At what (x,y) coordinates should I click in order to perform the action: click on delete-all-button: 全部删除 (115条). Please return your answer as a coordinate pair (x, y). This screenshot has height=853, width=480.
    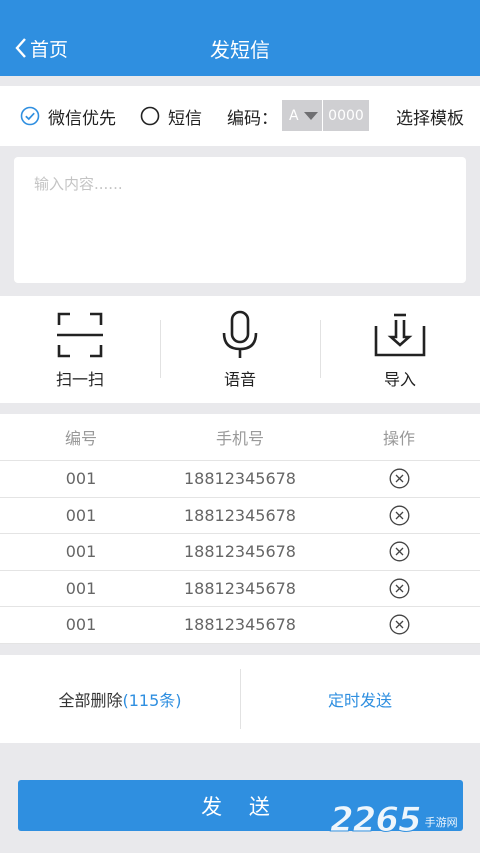
    Looking at the image, I should click on (120, 699).